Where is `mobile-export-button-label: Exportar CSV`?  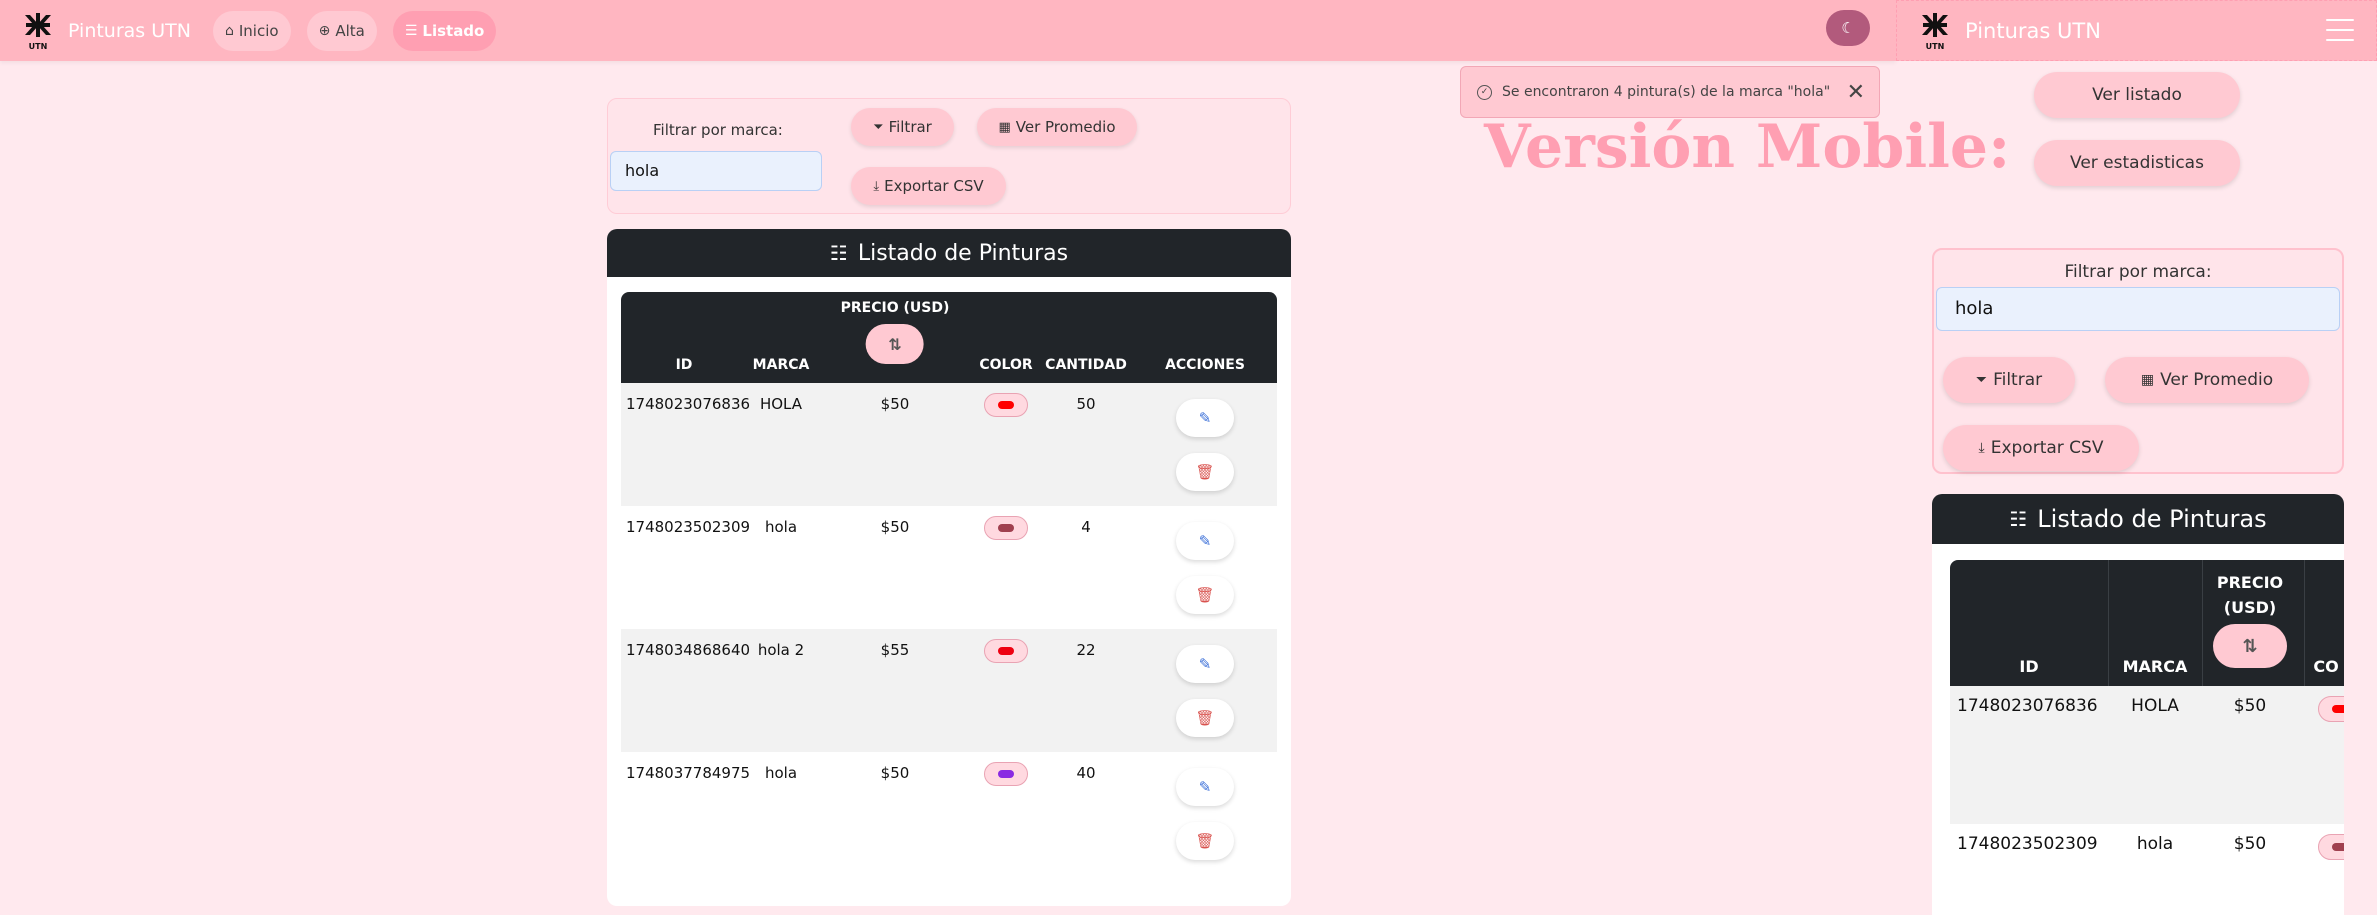 mobile-export-button-label: Exportar CSV is located at coordinates (2047, 448).